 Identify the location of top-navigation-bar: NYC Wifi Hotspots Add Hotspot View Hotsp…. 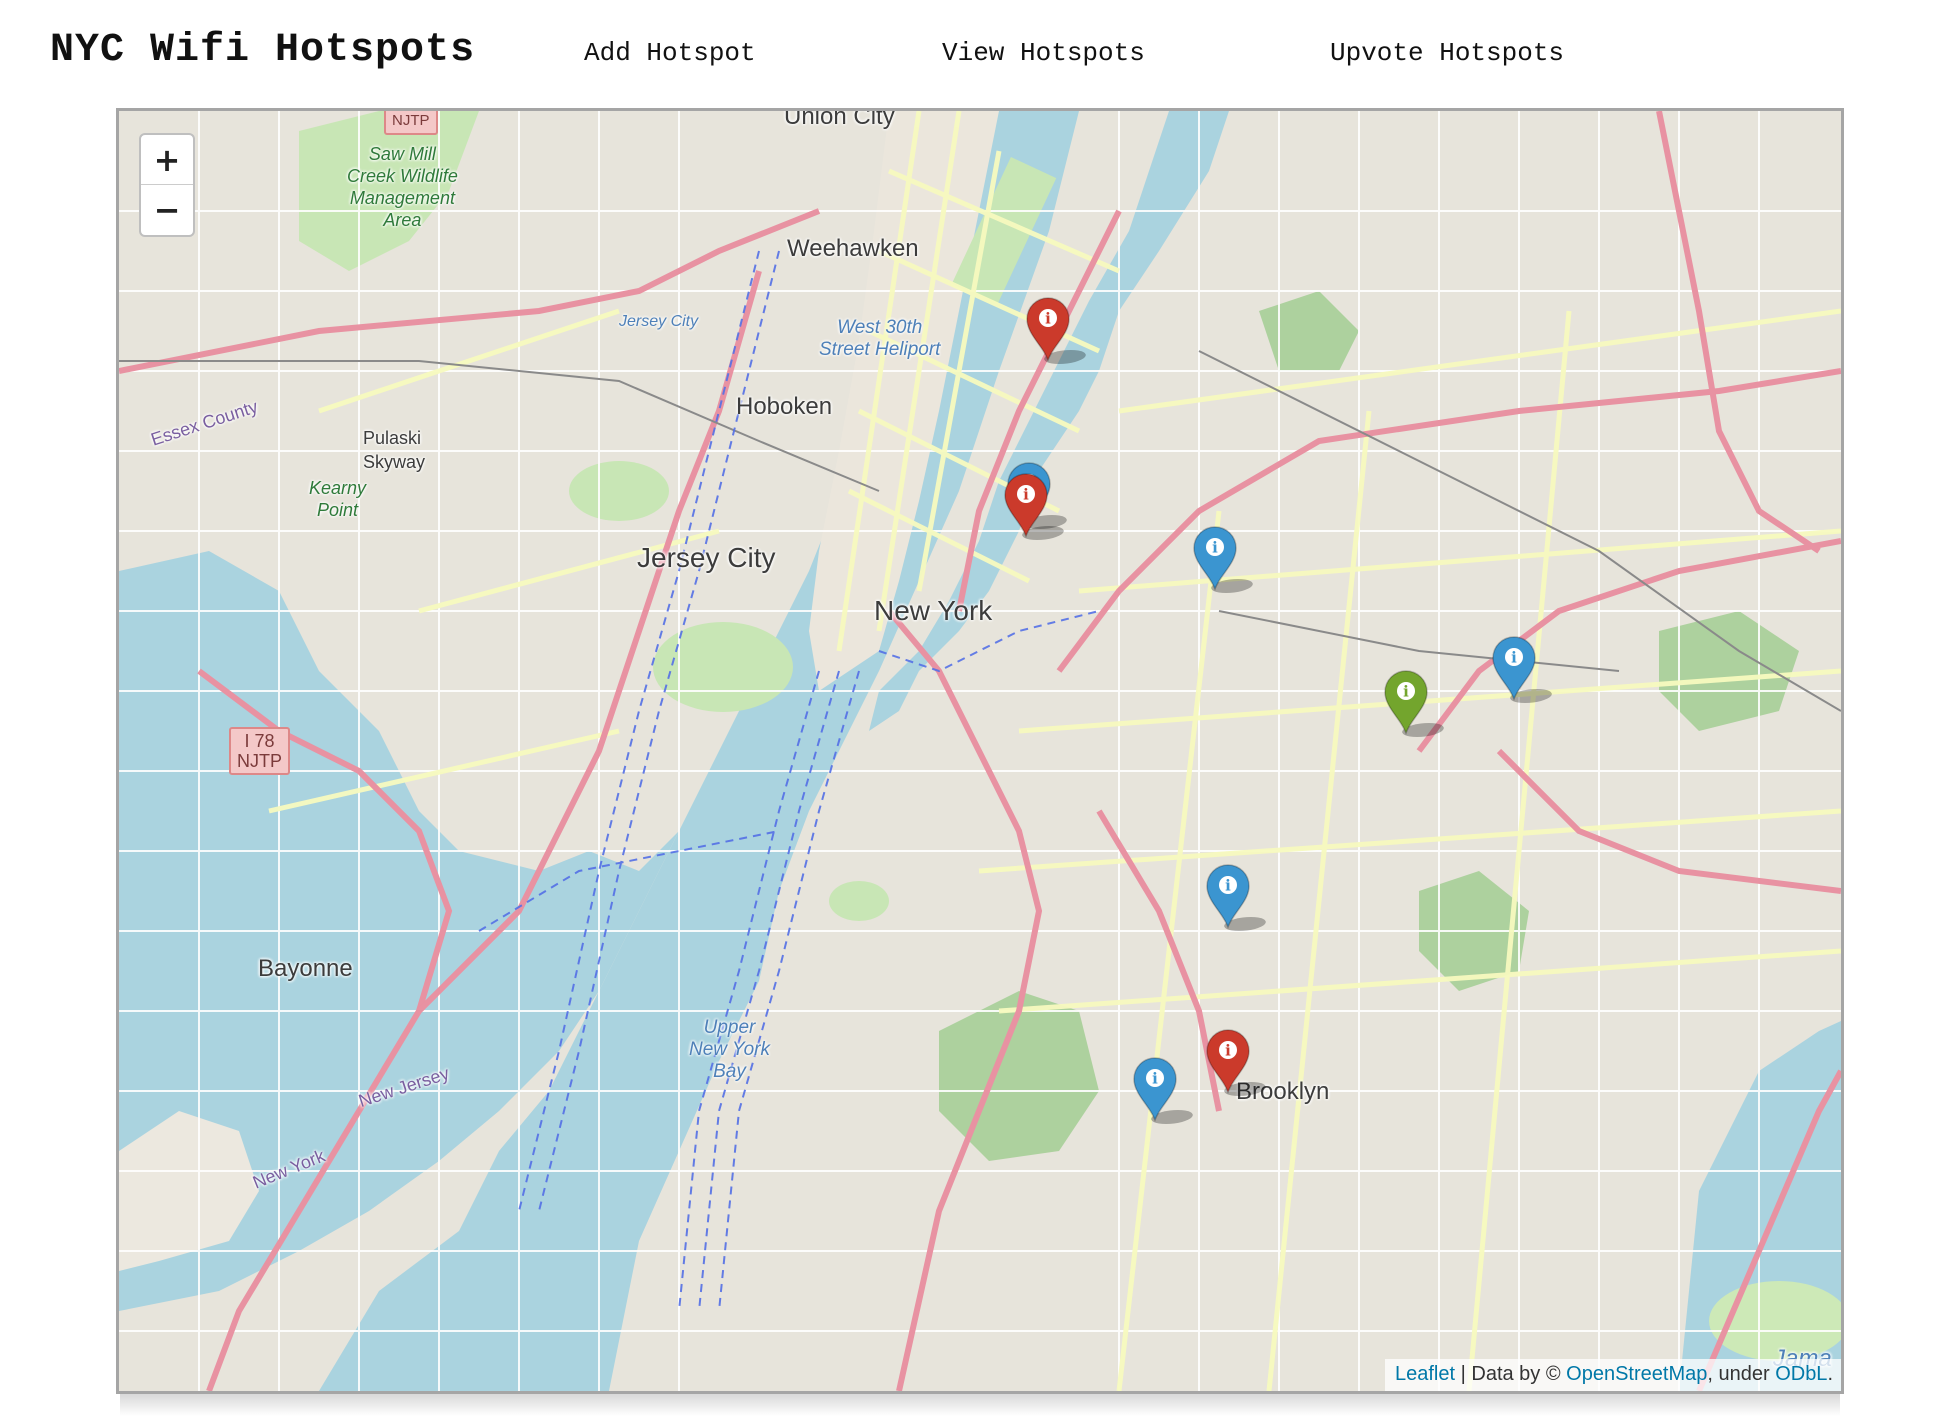
(980, 54).